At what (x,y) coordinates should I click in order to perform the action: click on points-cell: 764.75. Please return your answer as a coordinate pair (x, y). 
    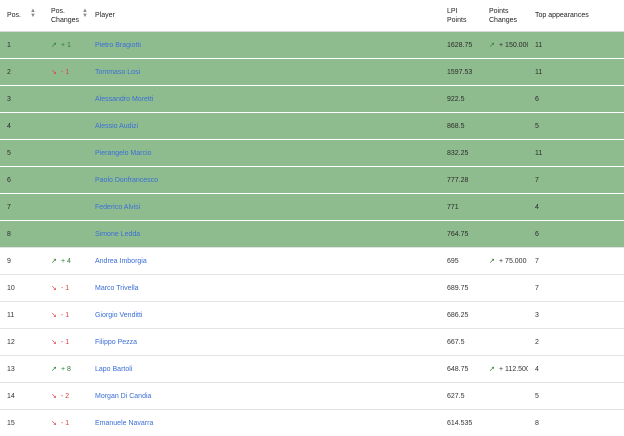
    Looking at the image, I should click on (461, 234).